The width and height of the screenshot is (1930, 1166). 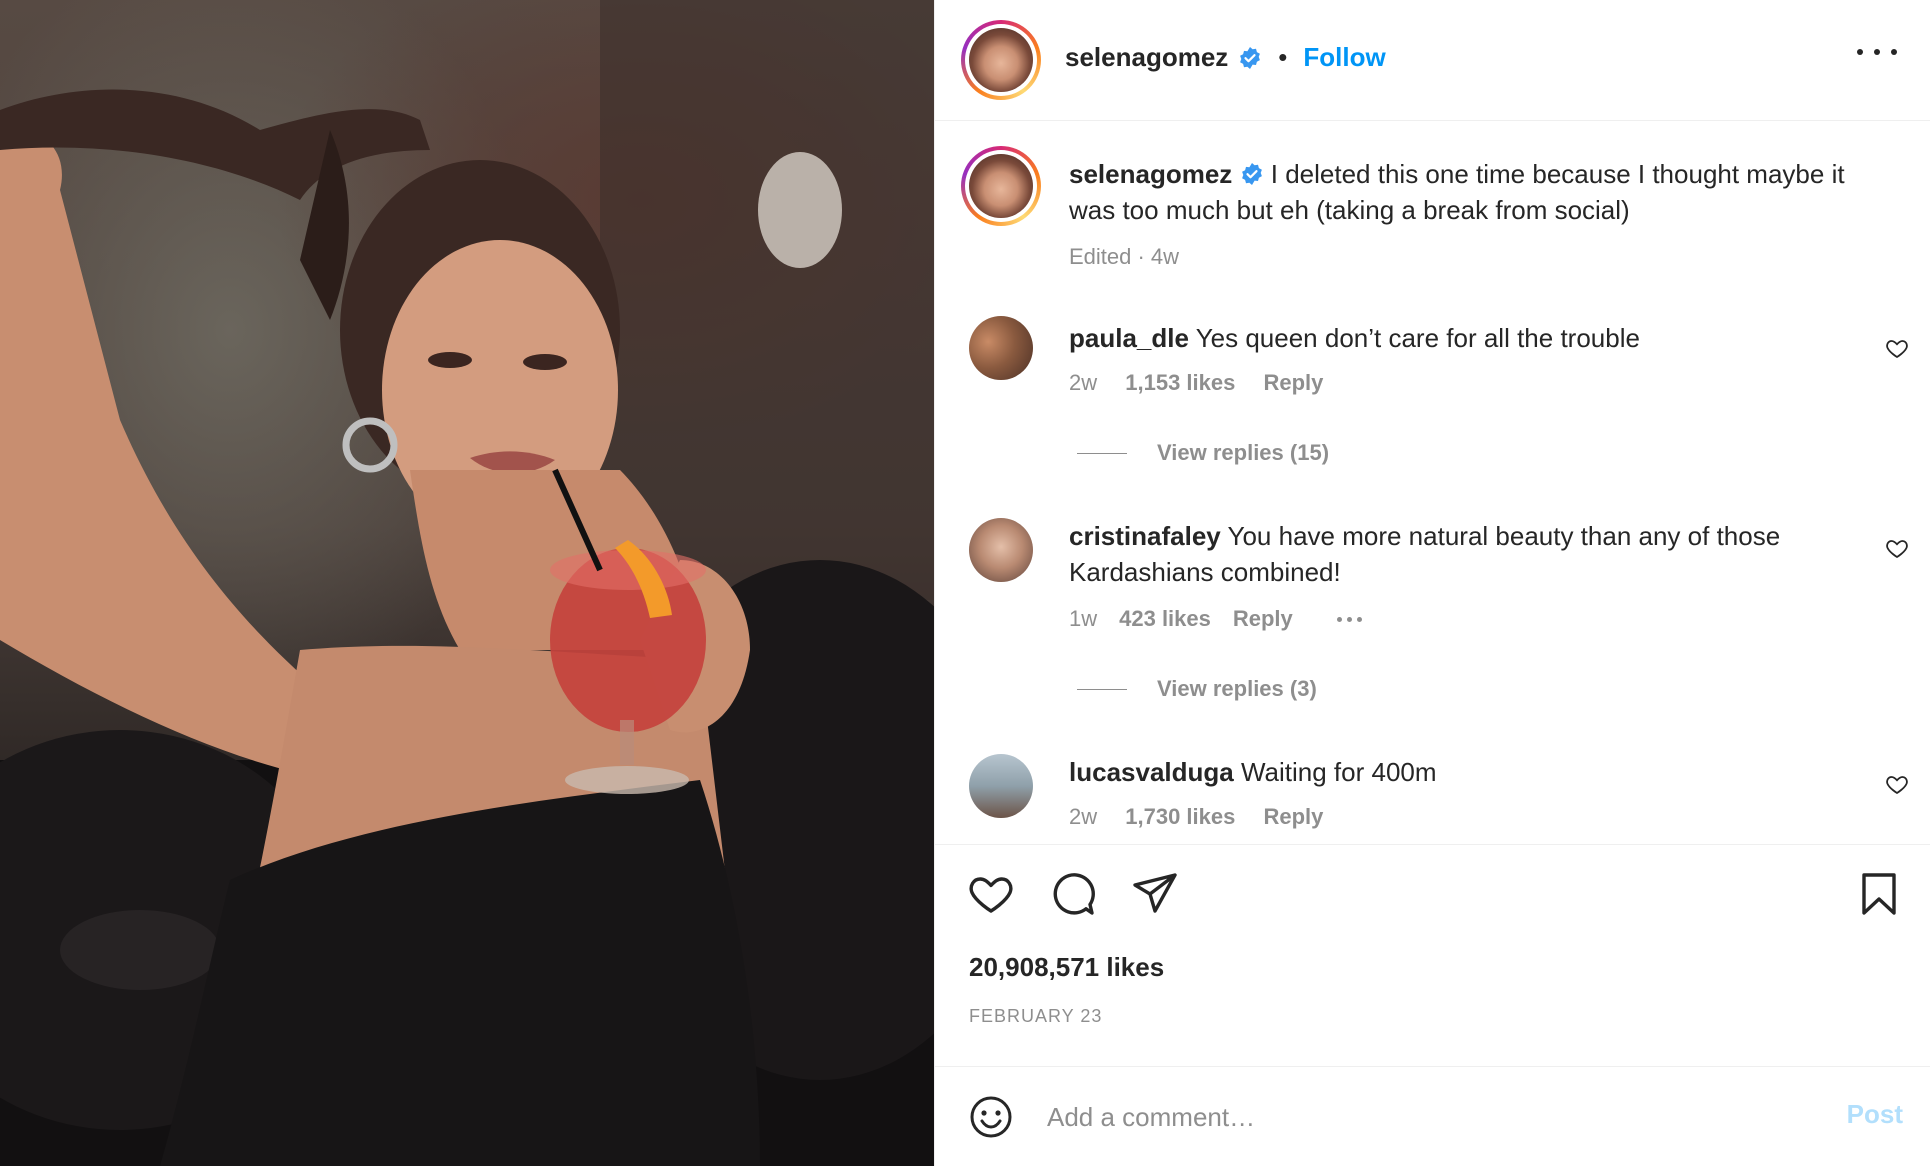 I want to click on more-options-icon, so click(x=1877, y=52).